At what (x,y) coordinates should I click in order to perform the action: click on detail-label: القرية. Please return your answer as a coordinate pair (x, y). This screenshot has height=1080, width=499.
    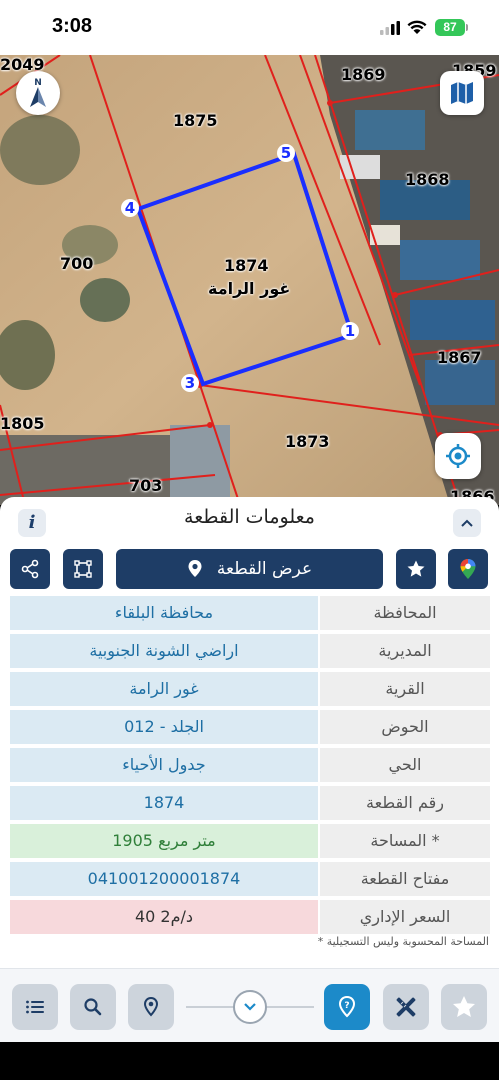
    Looking at the image, I should click on (405, 689).